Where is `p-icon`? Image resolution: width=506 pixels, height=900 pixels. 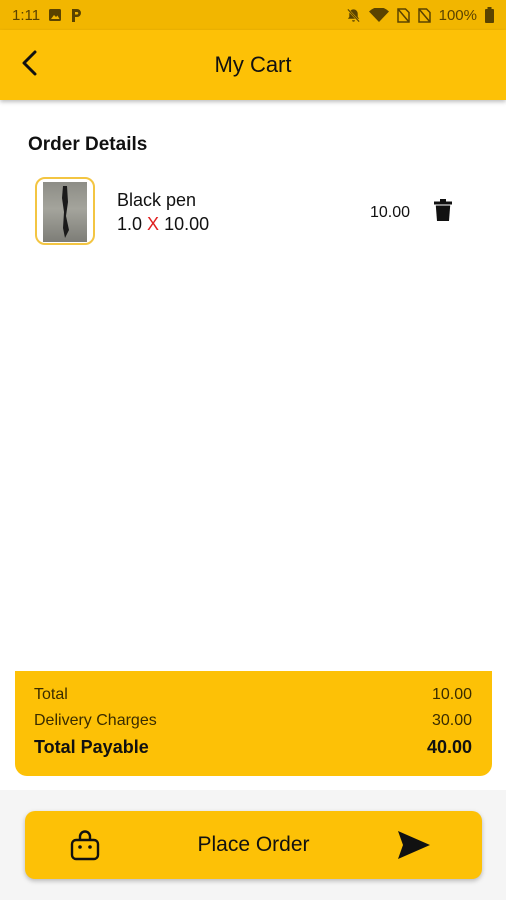 p-icon is located at coordinates (76, 15).